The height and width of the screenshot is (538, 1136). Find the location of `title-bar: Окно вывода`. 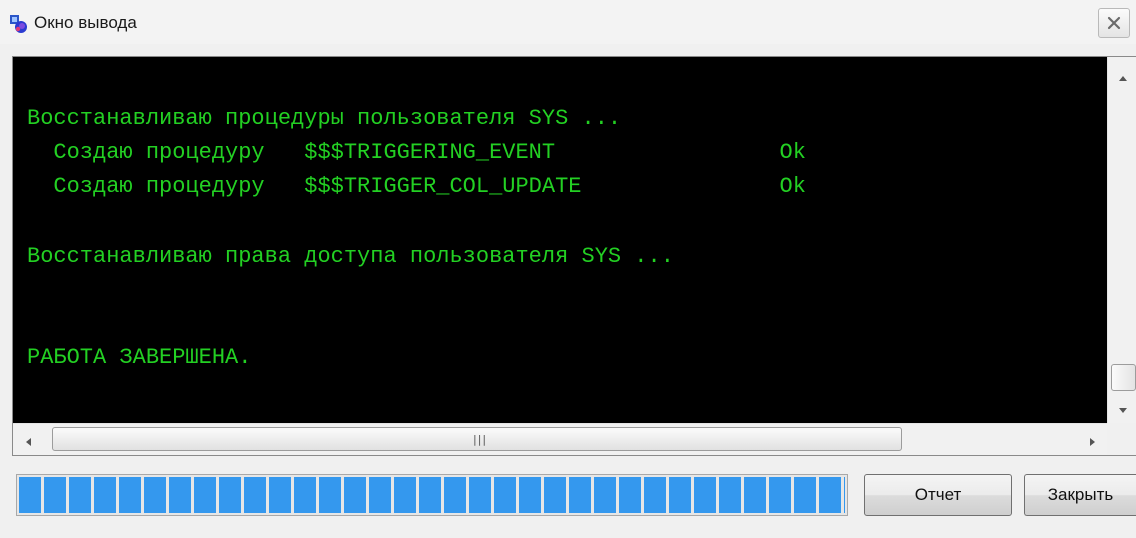

title-bar: Окно вывода is located at coordinates (568, 22).